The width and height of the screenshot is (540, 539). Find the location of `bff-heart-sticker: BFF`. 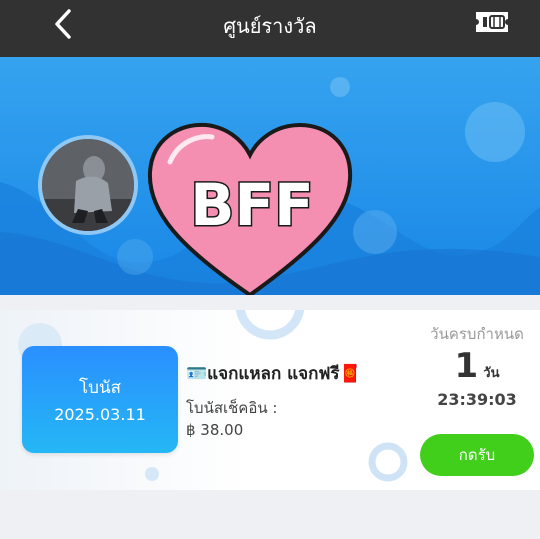

bff-heart-sticker: BFF is located at coordinates (250, 208).